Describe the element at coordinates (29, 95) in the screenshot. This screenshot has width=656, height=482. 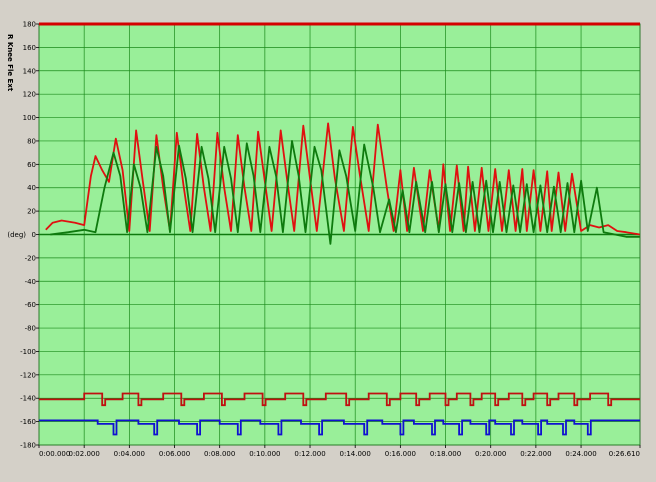
I see `y-tick-label: 120` at that location.